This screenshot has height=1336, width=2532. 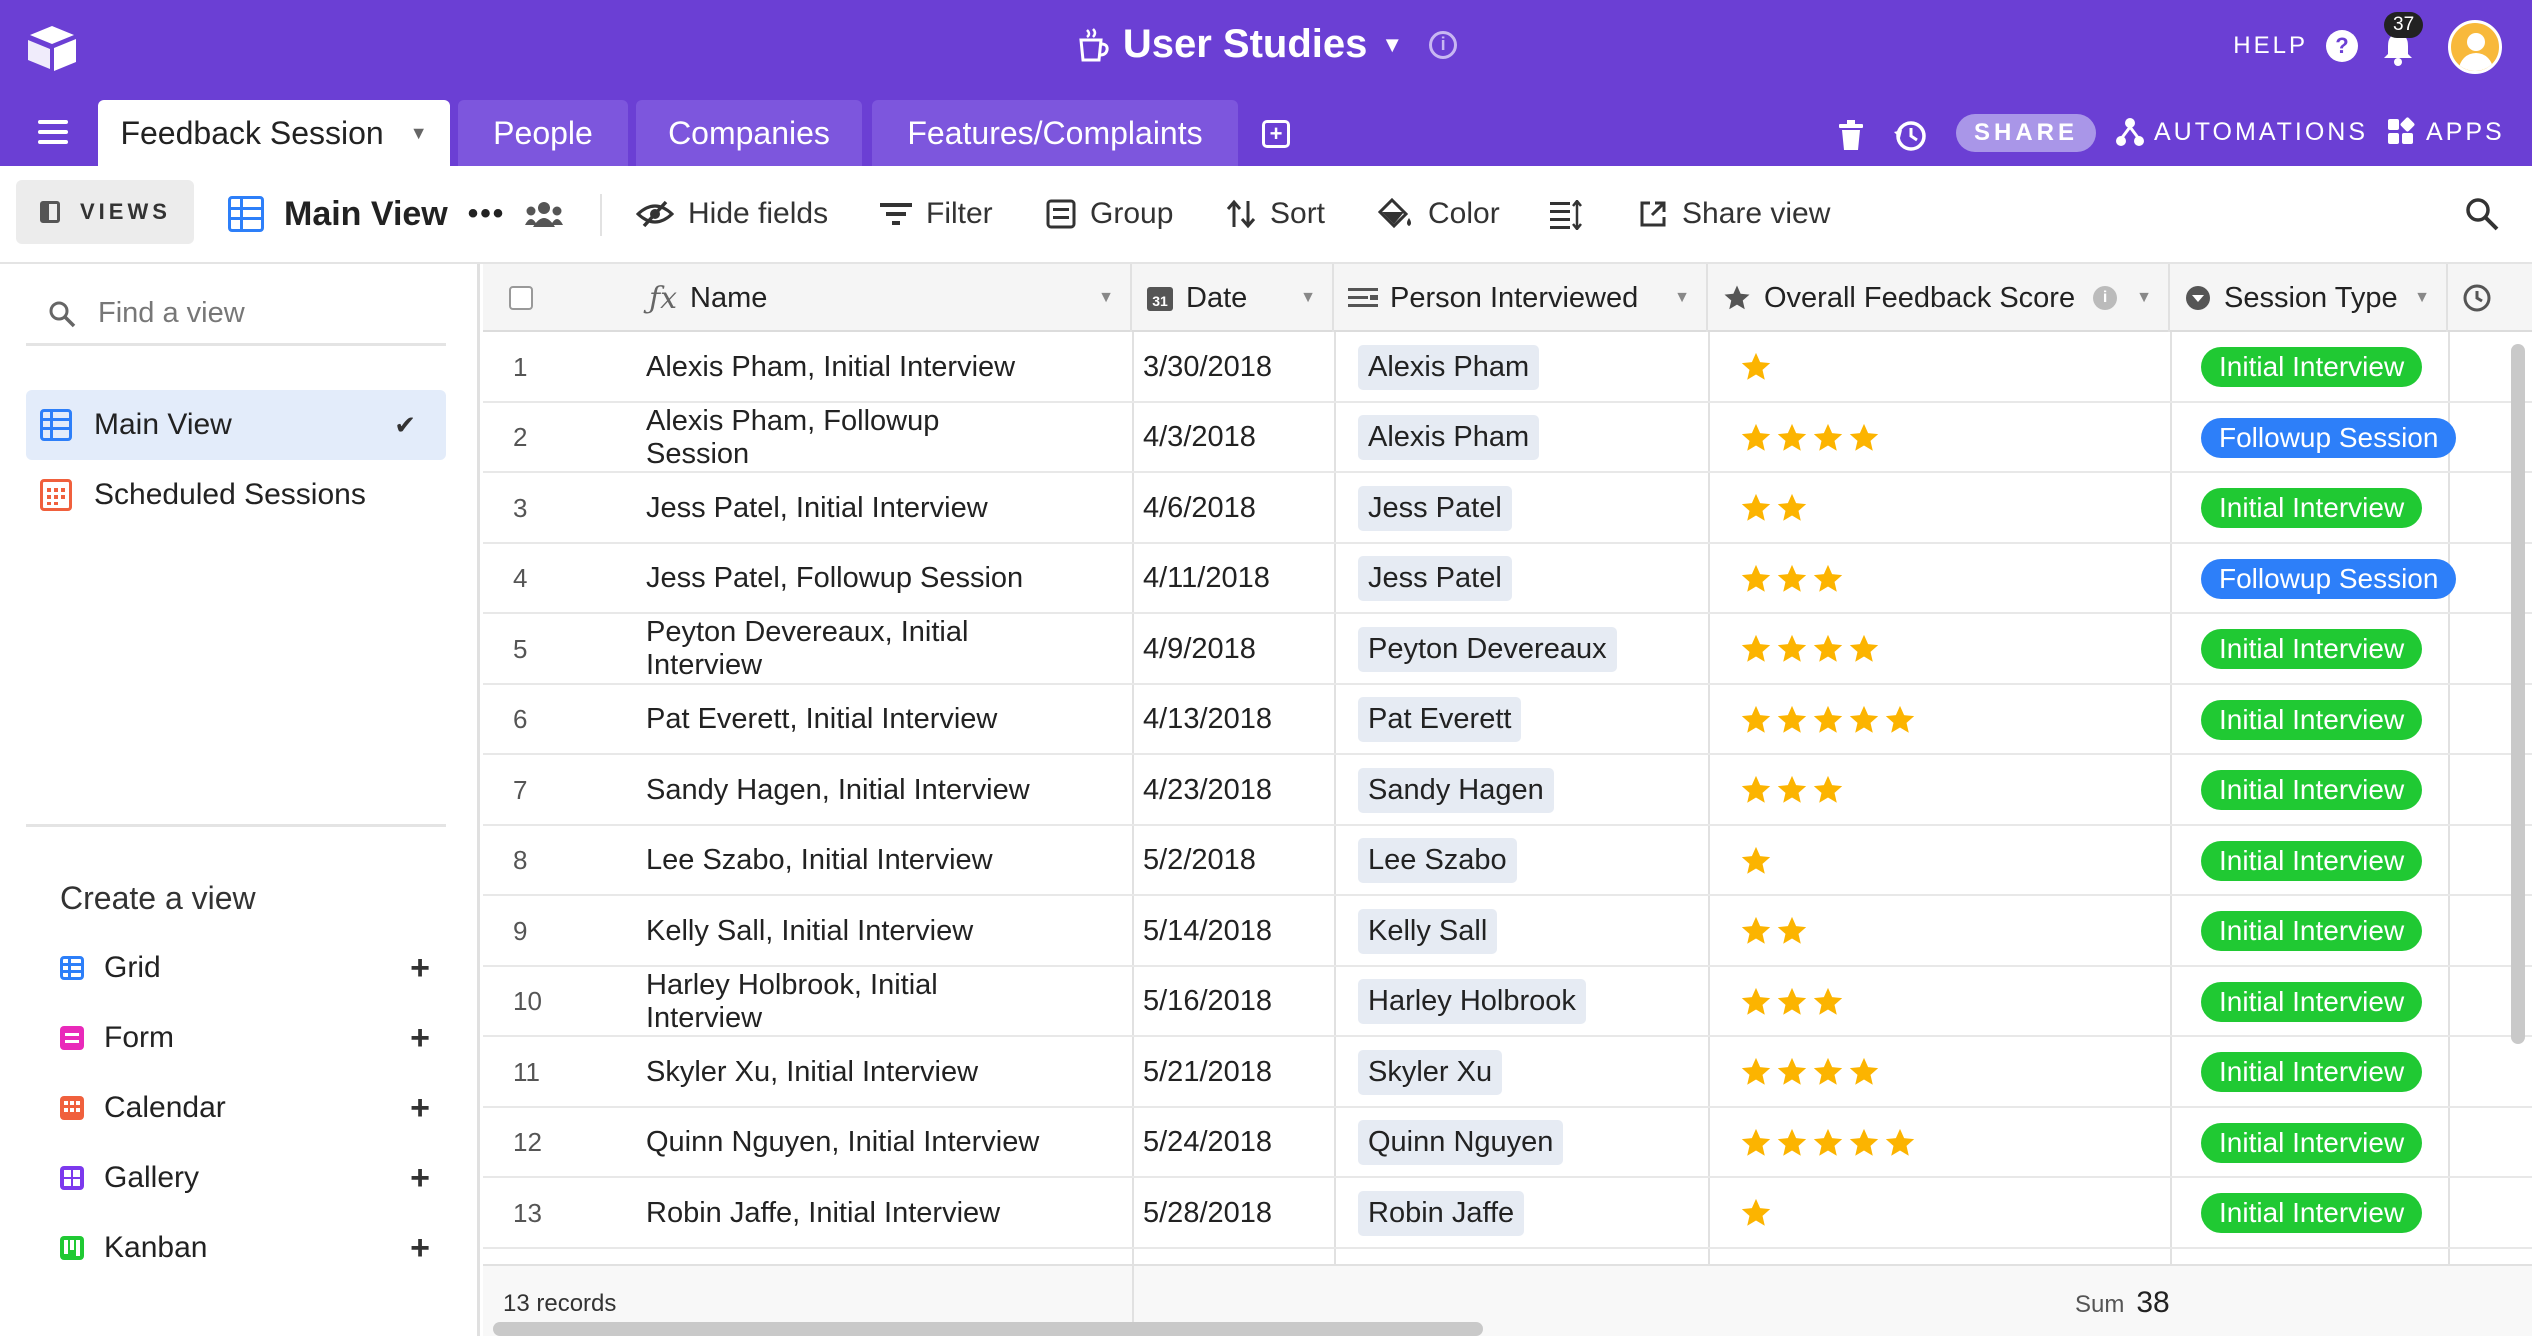 I want to click on find-view-input: Find a view, so click(x=236, y=315).